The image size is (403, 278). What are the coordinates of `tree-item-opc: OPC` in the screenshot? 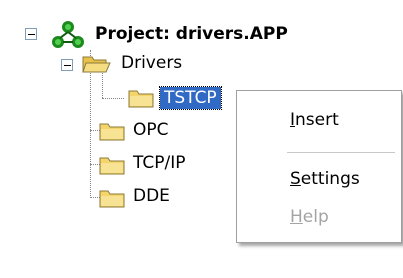 It's located at (151, 130).